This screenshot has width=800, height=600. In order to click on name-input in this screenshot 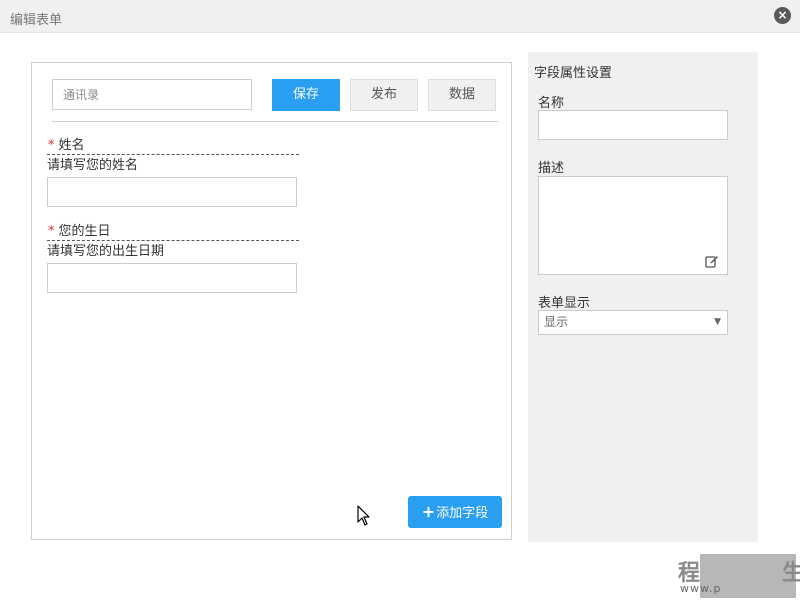, I will do `click(172, 192)`.